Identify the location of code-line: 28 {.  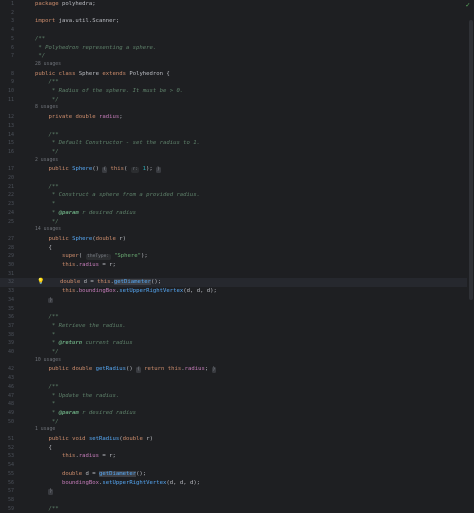
(237, 248).